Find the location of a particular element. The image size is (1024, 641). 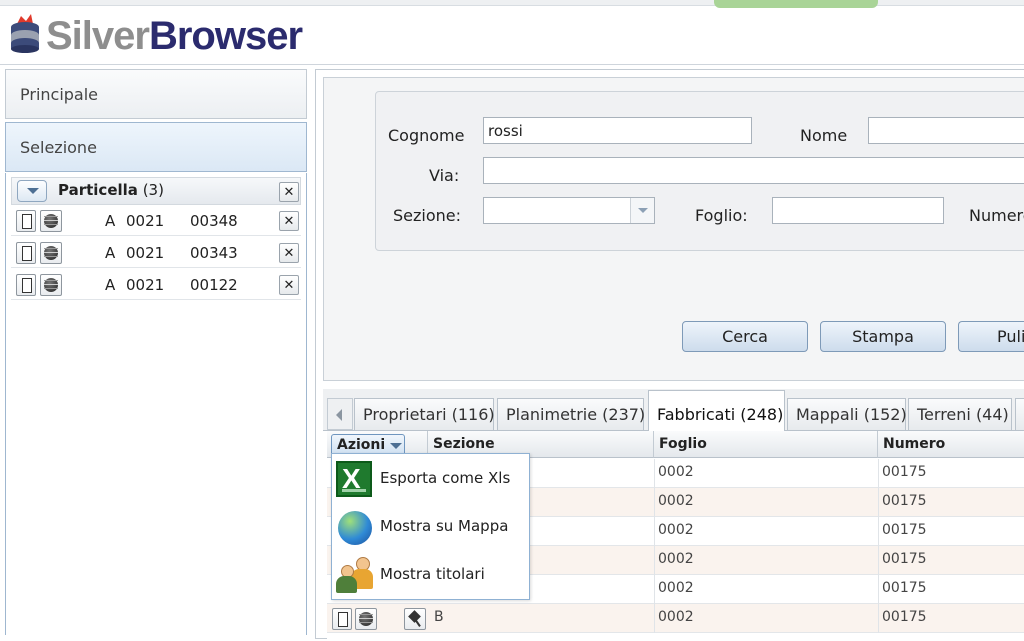

remove-group-button: ✕ is located at coordinates (289, 192).